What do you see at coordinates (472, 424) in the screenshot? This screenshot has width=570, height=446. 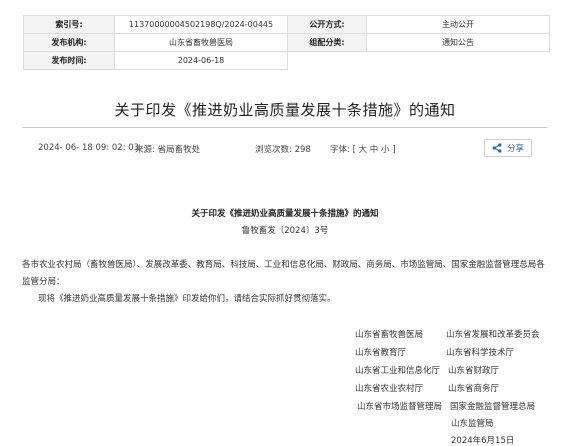 I see `signatory: 山东监管局` at bounding box center [472, 424].